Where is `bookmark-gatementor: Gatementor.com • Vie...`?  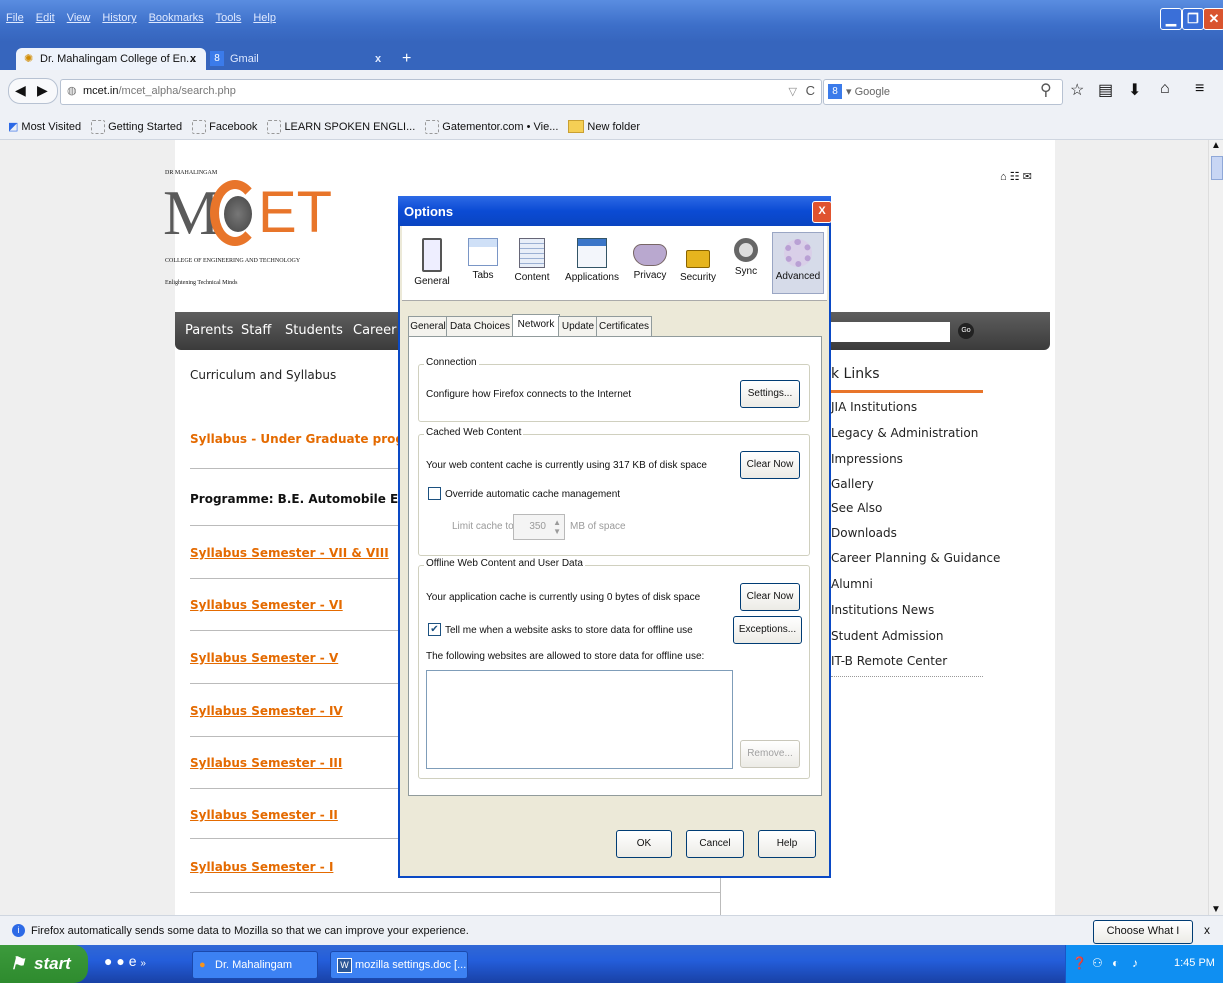
bookmark-gatementor: Gatementor.com • Vie... is located at coordinates (491, 126).